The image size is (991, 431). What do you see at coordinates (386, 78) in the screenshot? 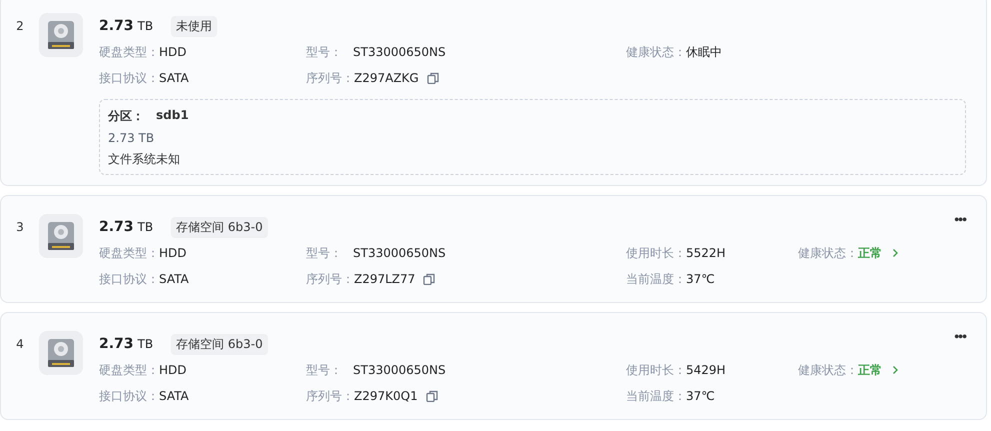
I see `field-value: Z297AZKG` at bounding box center [386, 78].